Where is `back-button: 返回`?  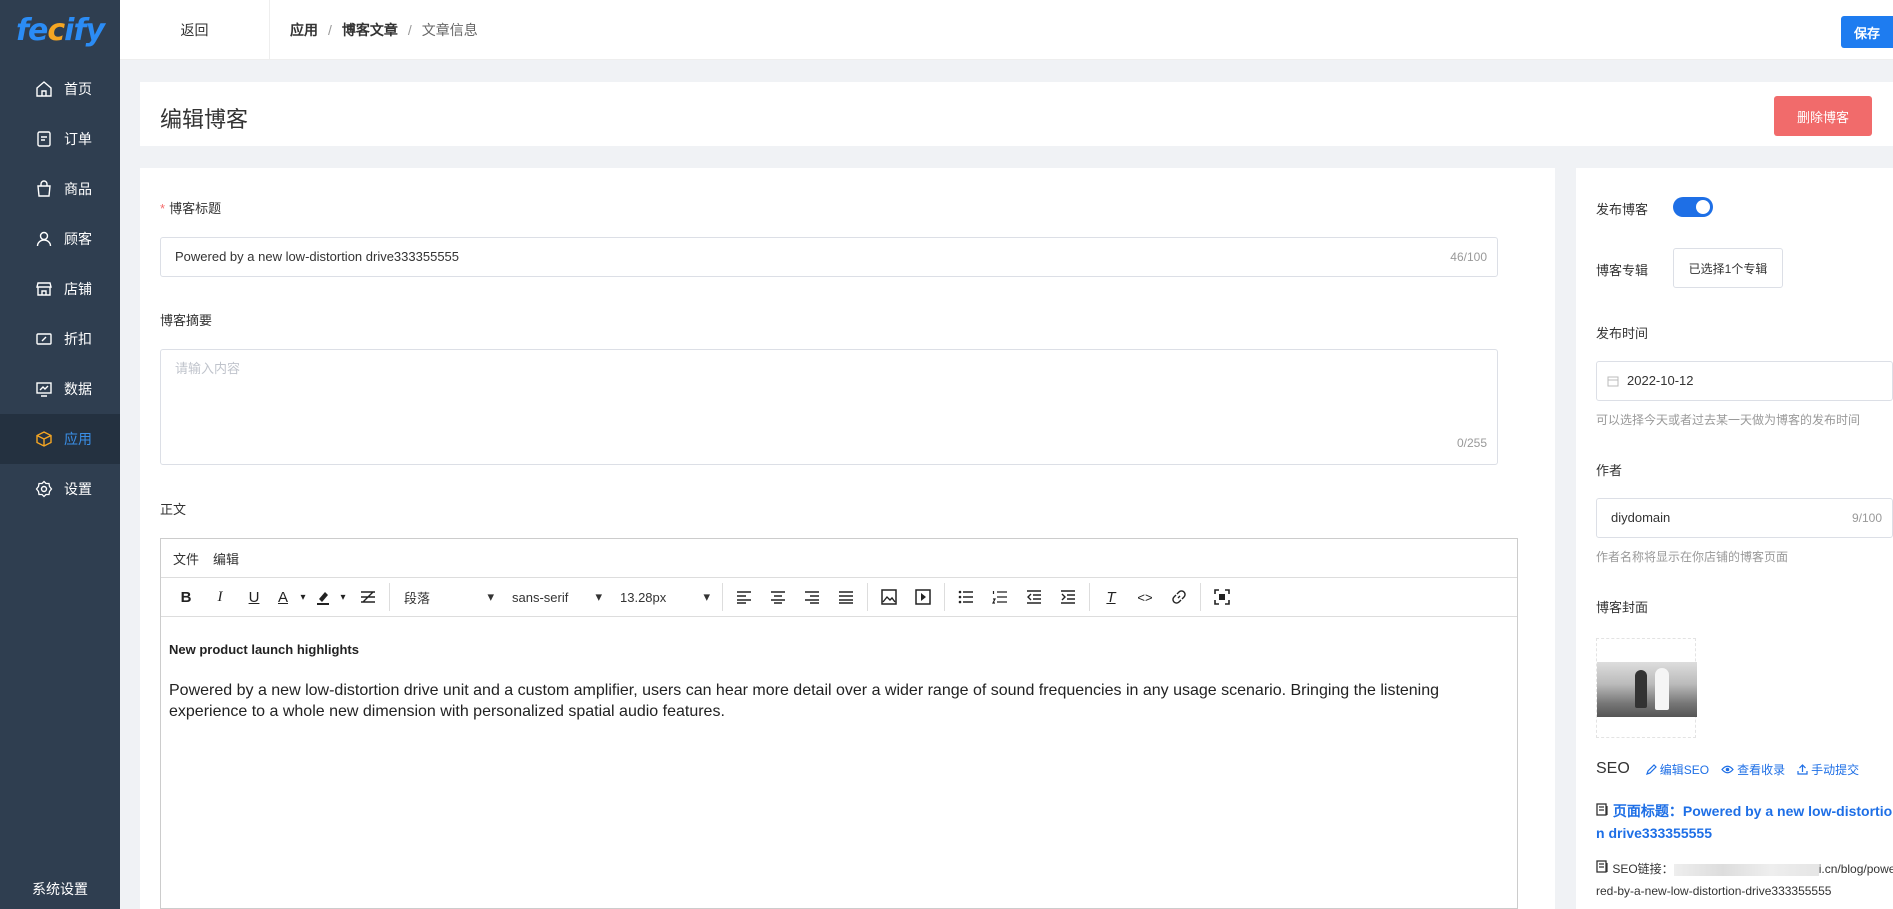 back-button: 返回 is located at coordinates (195, 30).